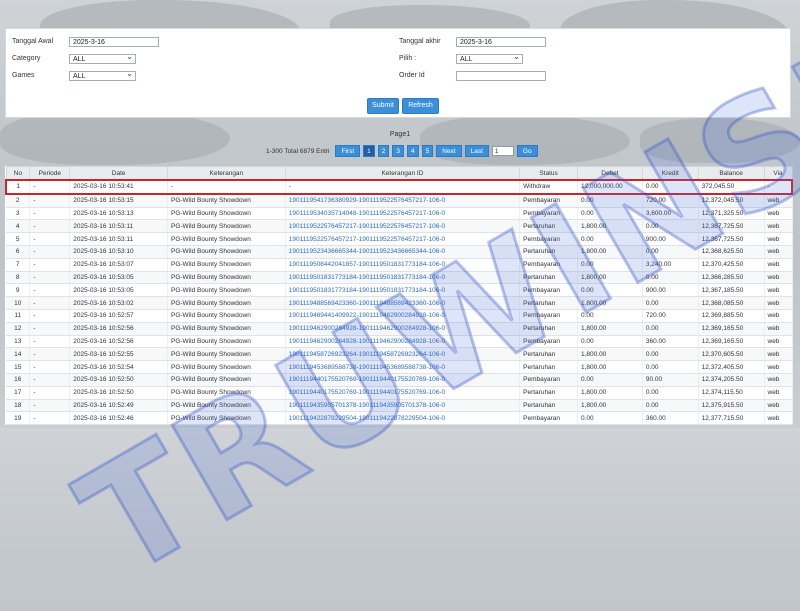 The image size is (800, 611). I want to click on page-button-4: 4, so click(413, 151).